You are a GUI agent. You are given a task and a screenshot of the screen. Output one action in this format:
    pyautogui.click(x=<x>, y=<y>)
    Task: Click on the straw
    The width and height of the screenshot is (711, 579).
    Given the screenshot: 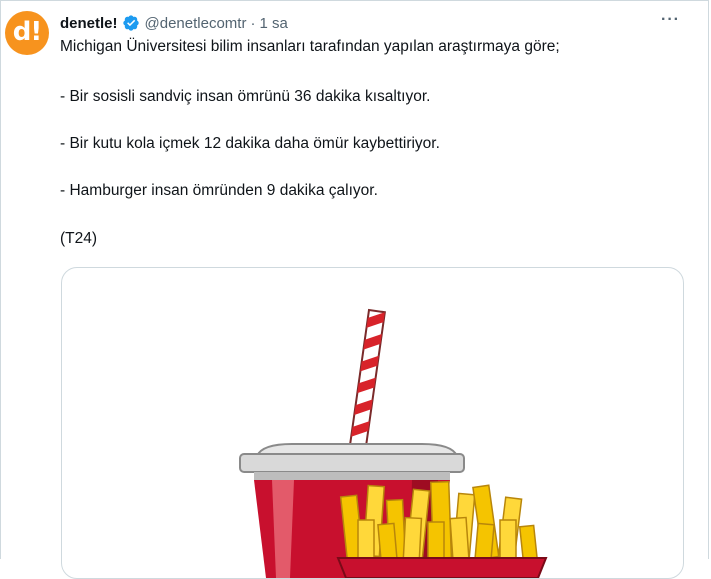 What is the action you would take?
    pyautogui.click(x=366, y=385)
    